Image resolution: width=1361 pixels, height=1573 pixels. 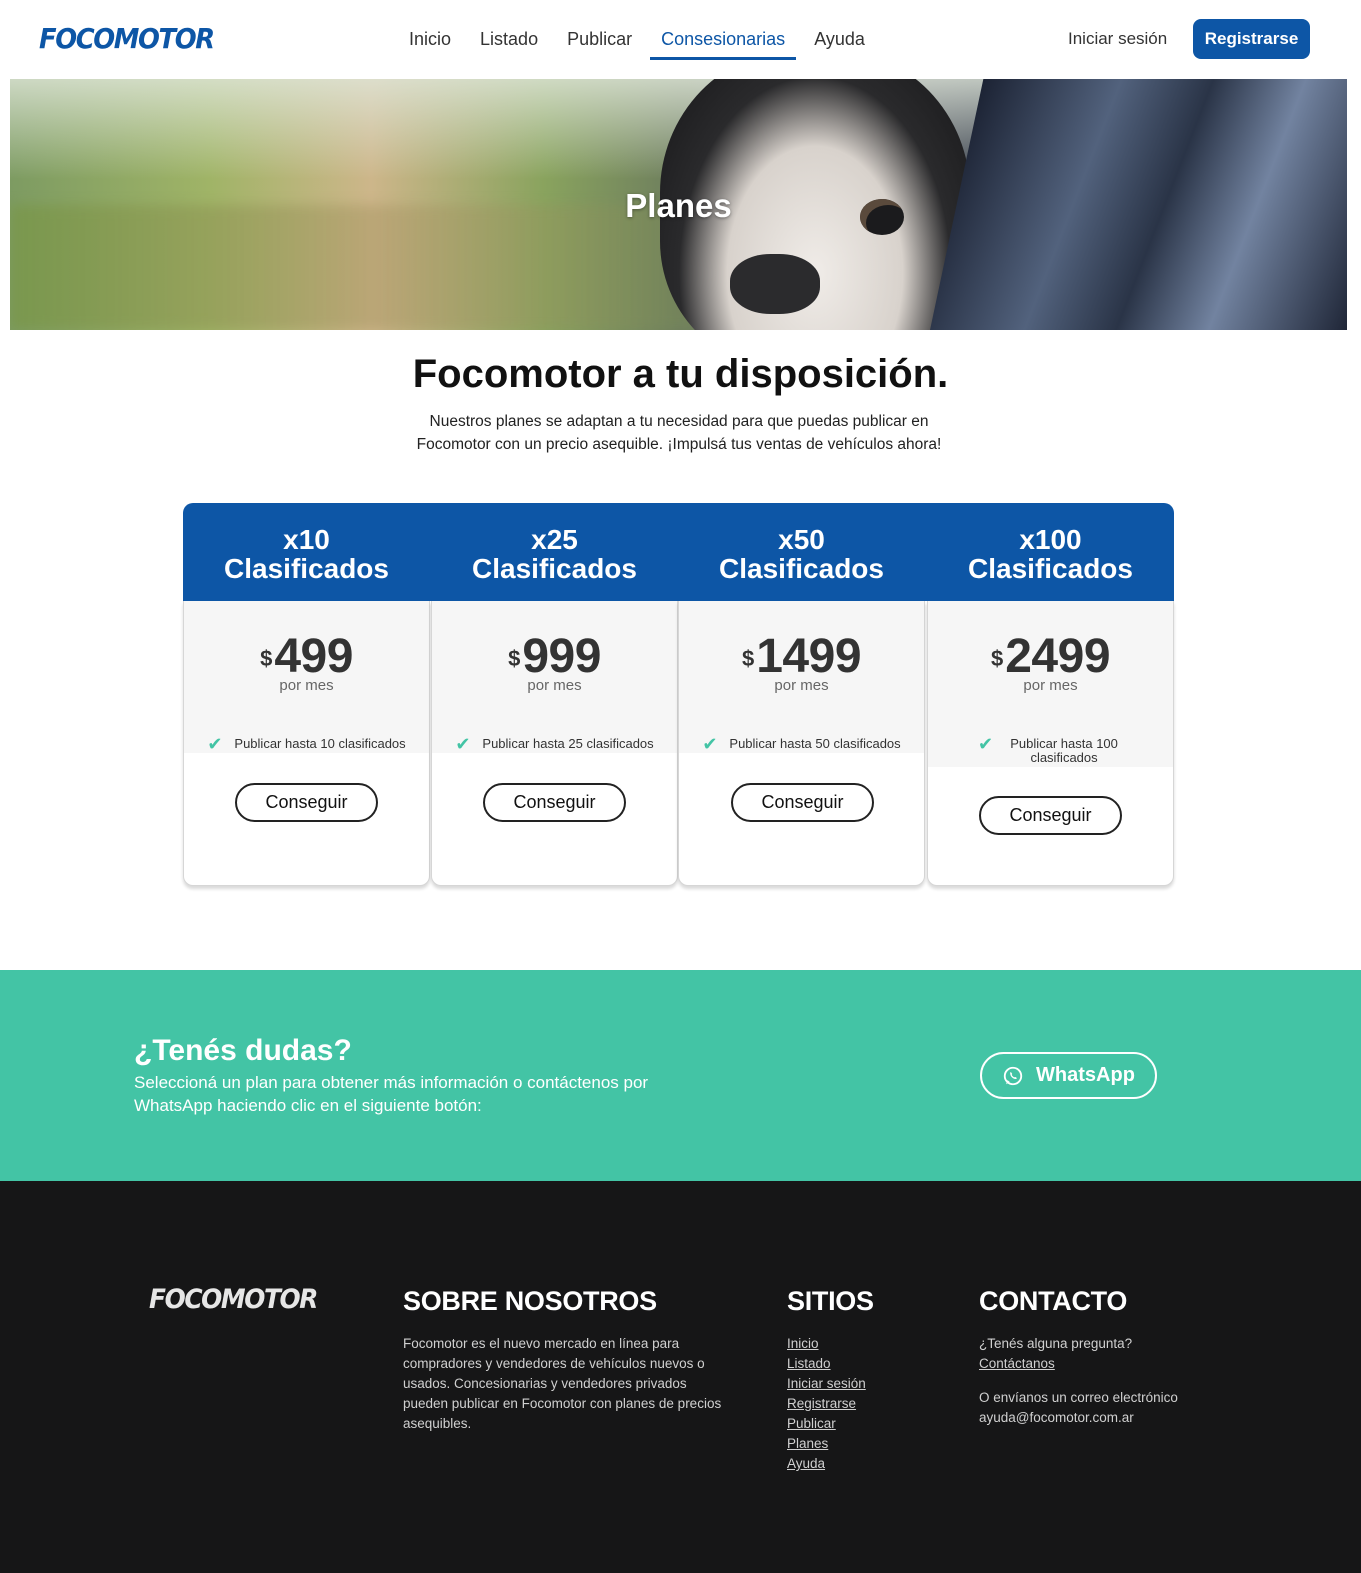 I want to click on intro-title: Focomotor a tu disposición., so click(x=680, y=374).